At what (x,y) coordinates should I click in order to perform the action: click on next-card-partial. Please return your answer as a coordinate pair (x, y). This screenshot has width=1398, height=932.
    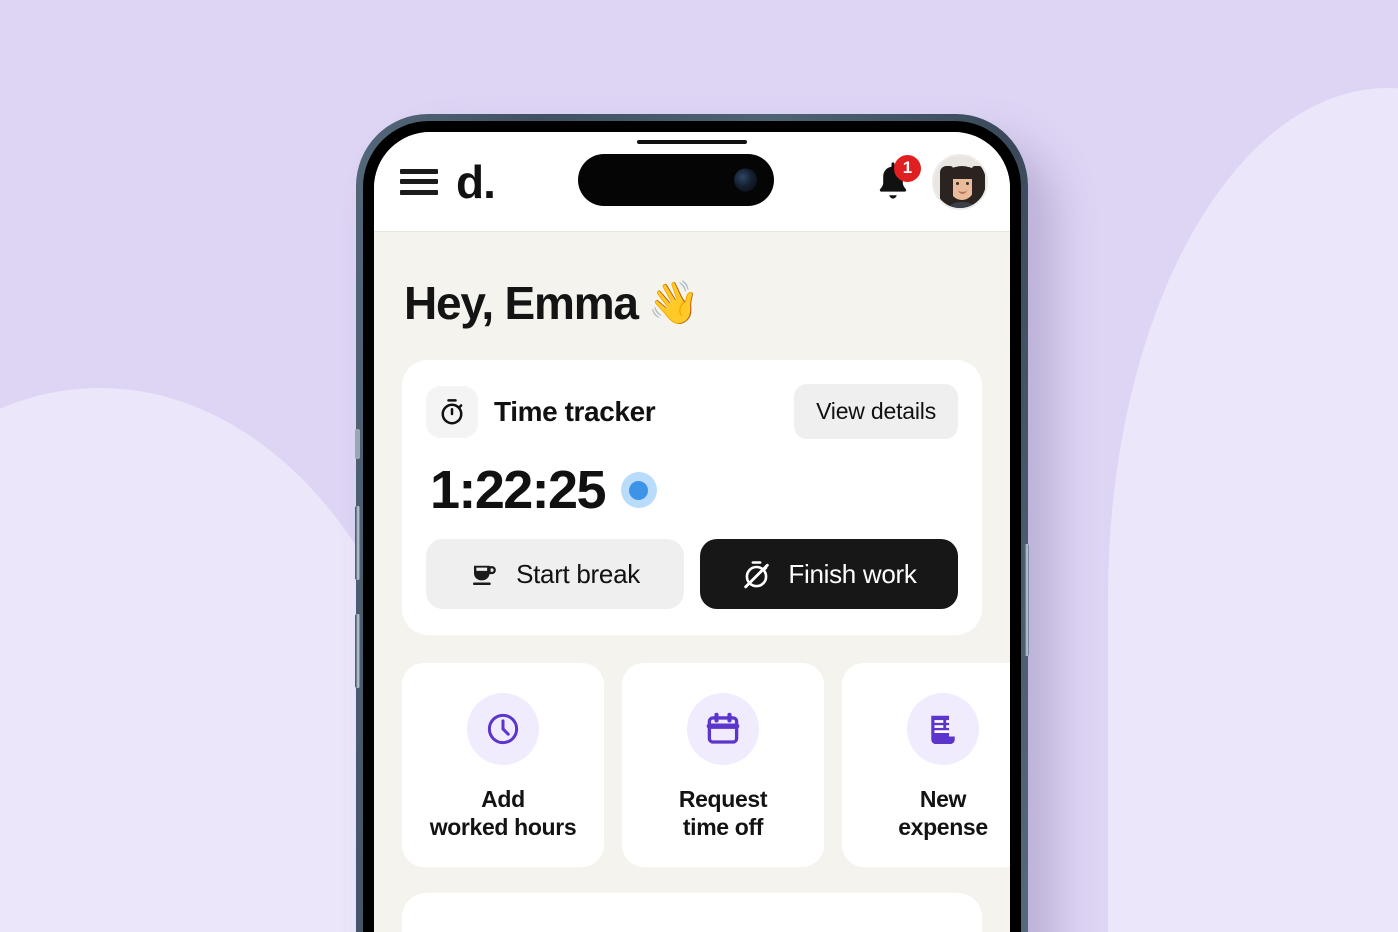
    Looking at the image, I should click on (692, 912).